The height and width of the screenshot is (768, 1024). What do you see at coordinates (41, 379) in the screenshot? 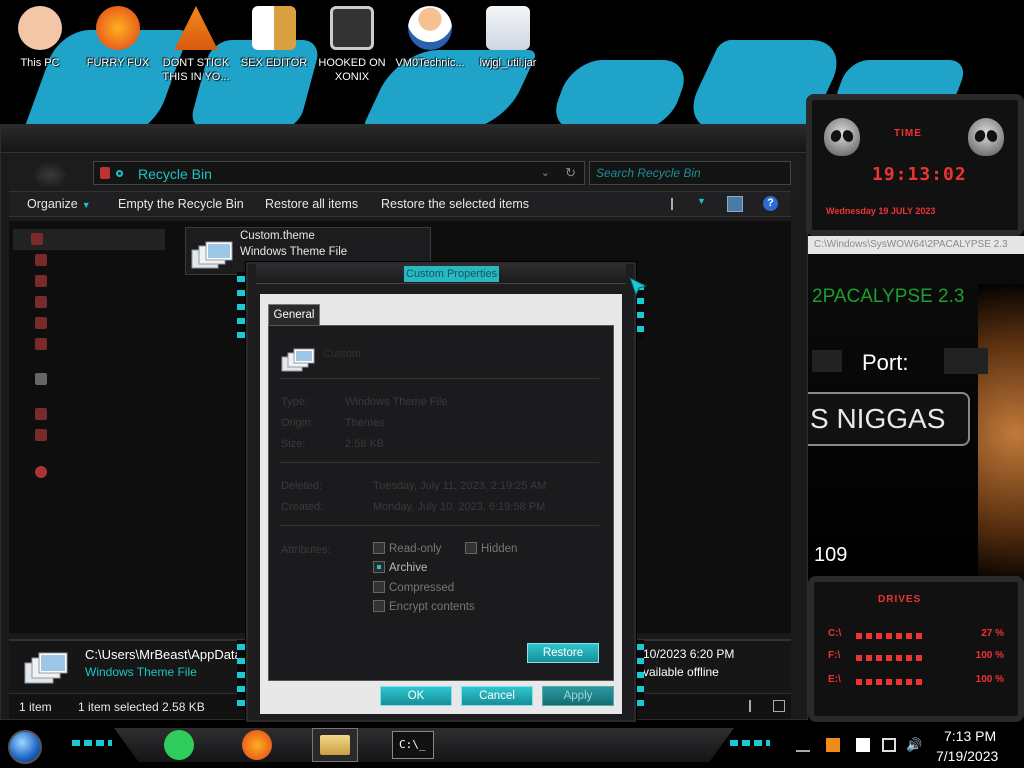
I see `homegroup-icon` at bounding box center [41, 379].